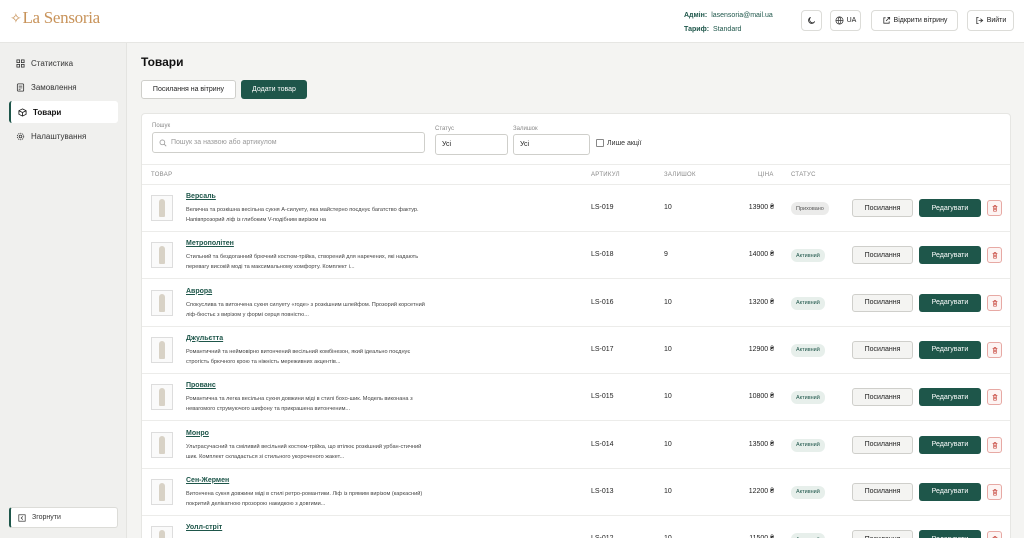 The height and width of the screenshot is (538, 1024). I want to click on product-name-link: Версаль, so click(201, 196).